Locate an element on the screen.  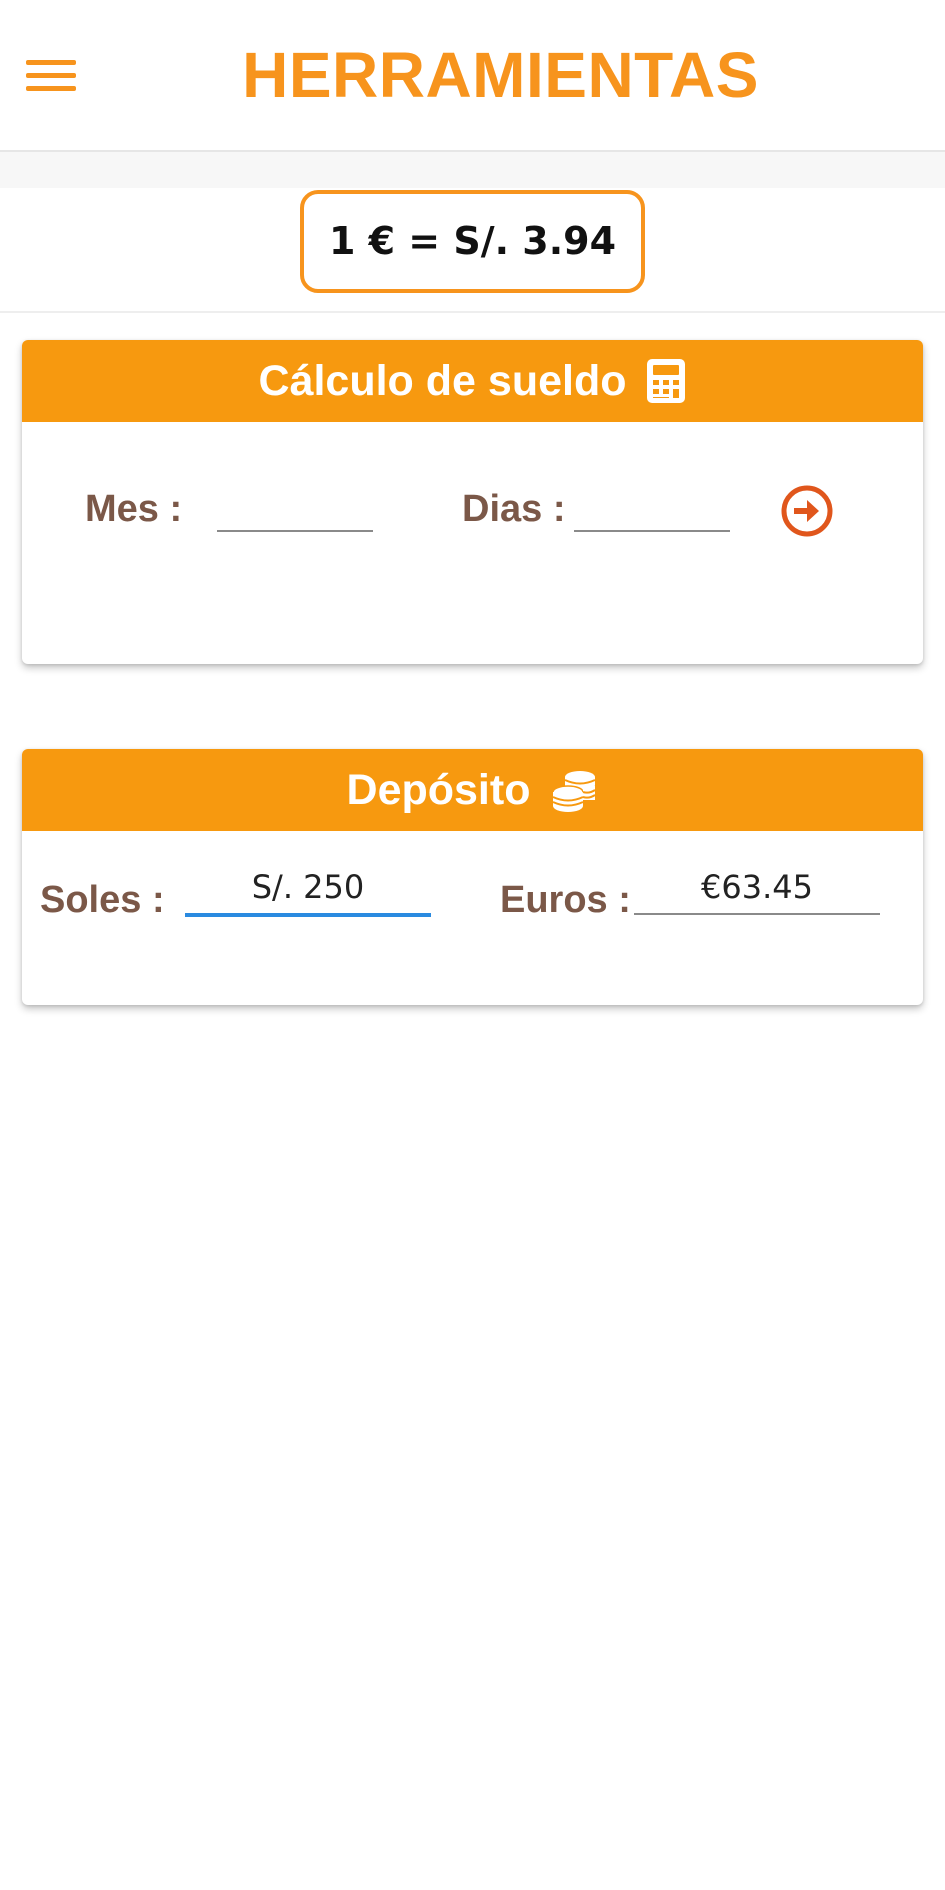
divider-strip is located at coordinates (472, 170).